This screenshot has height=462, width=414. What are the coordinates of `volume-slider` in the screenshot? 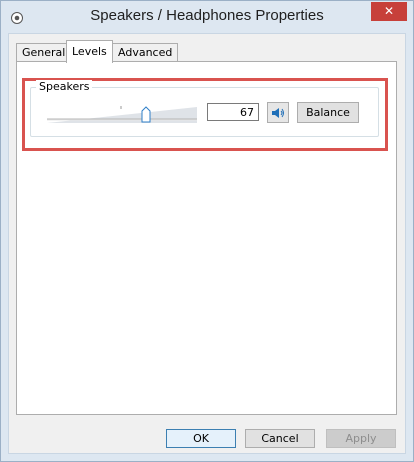 It's located at (122, 115).